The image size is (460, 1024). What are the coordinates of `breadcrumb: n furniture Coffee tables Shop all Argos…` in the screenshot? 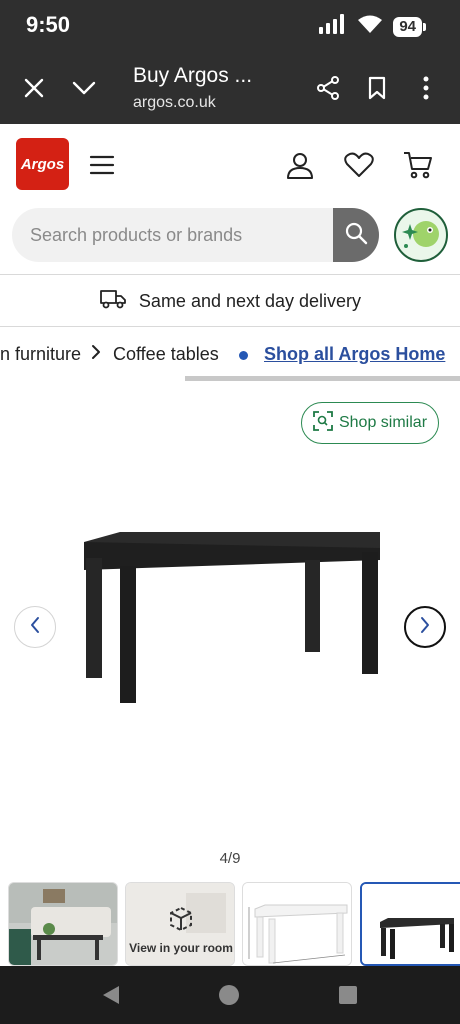 It's located at (230, 352).